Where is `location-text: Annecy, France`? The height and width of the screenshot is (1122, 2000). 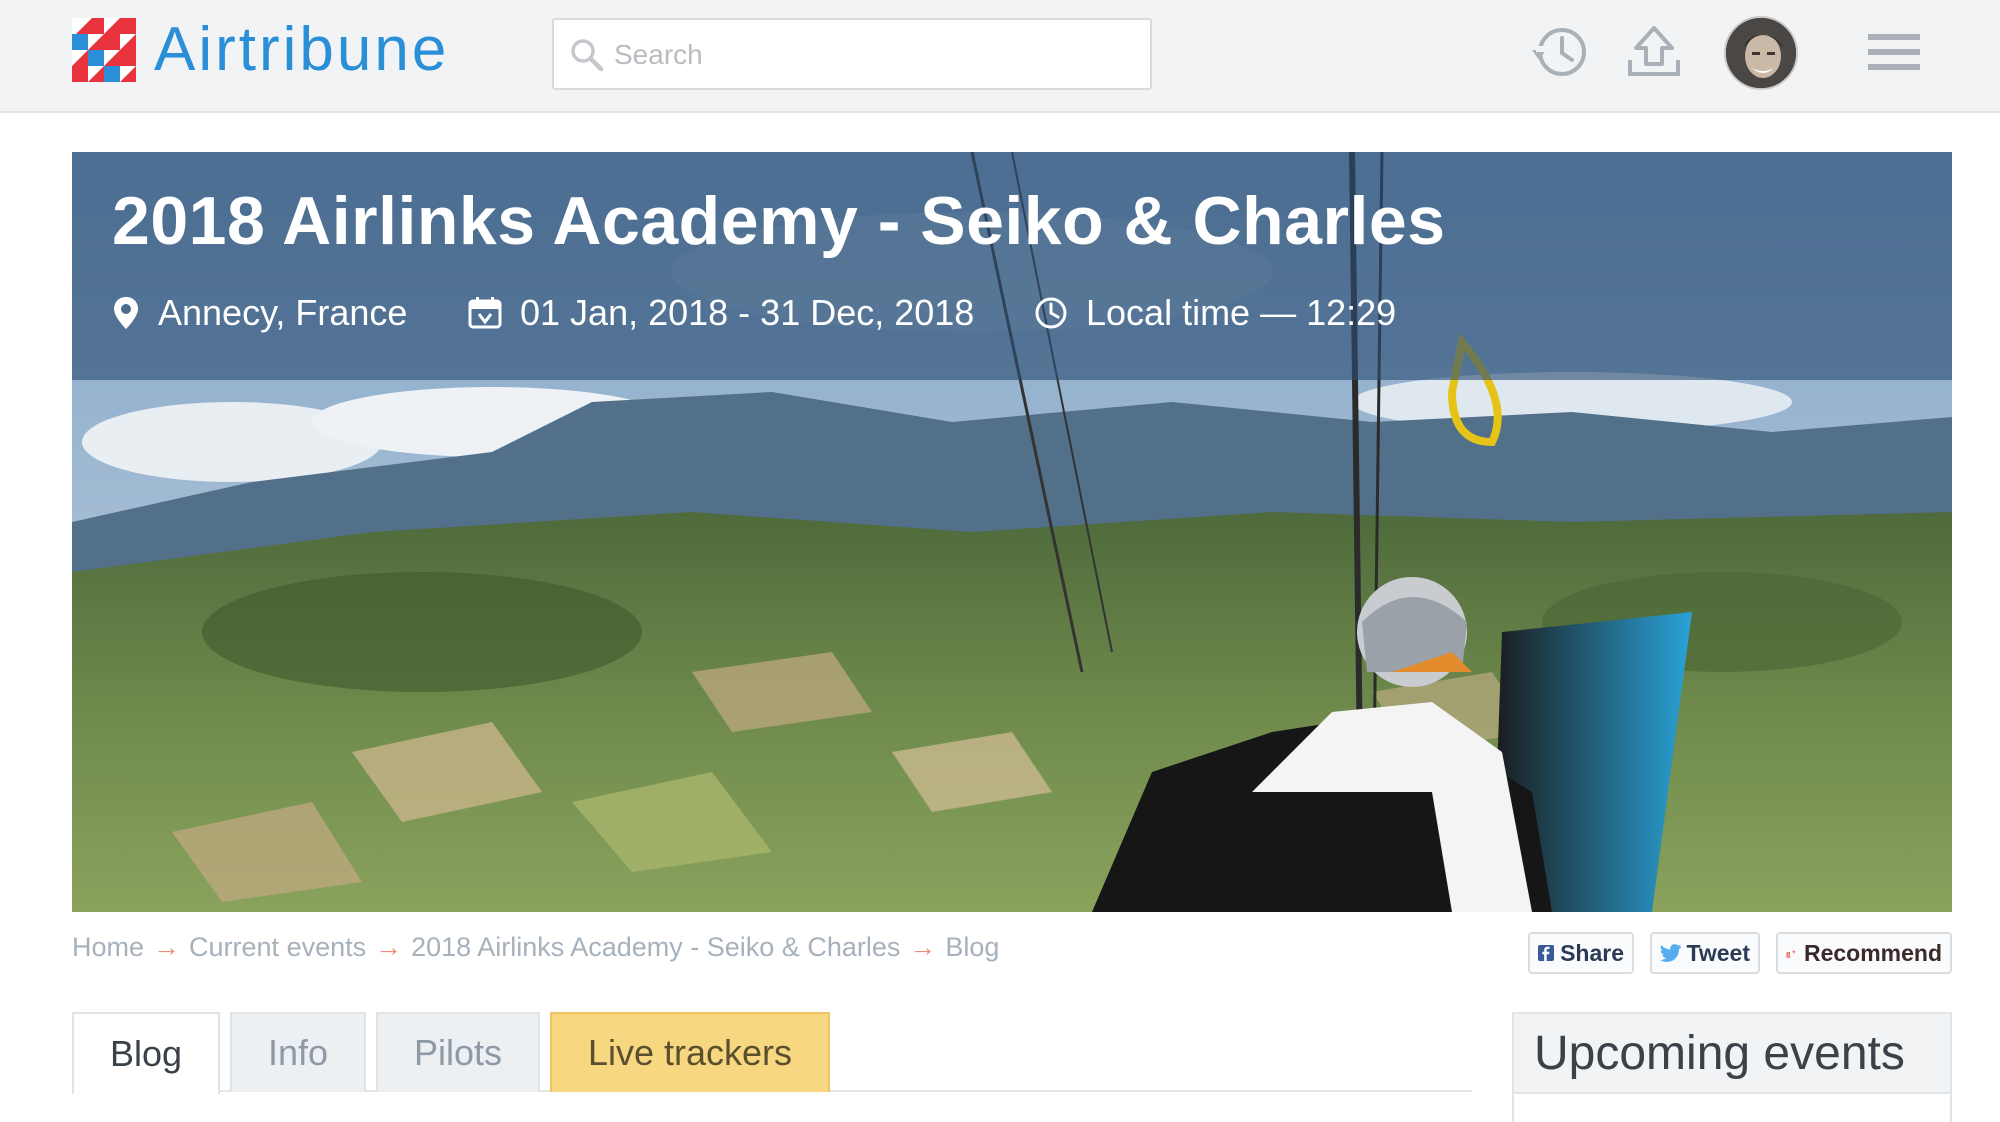 location-text: Annecy, France is located at coordinates (283, 312).